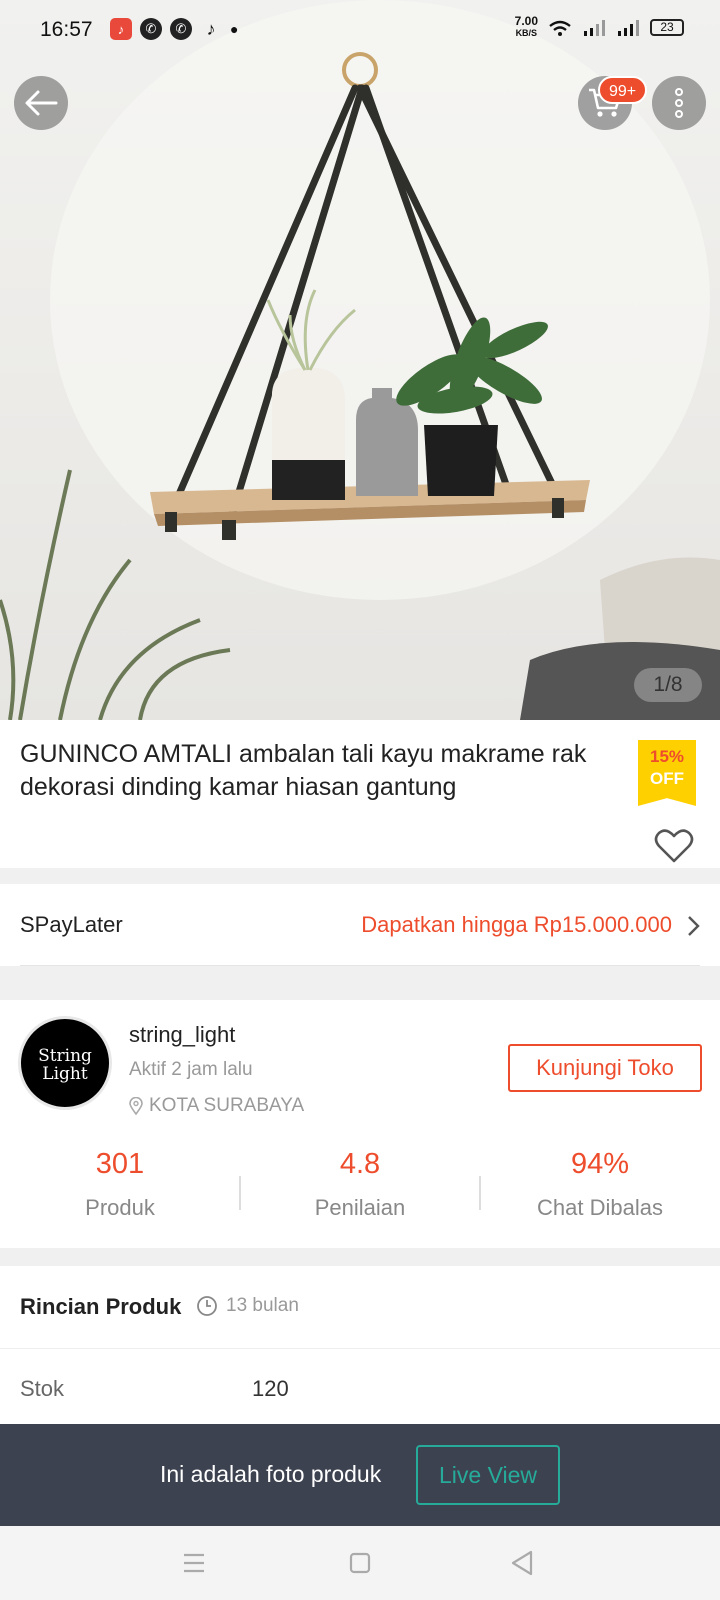  What do you see at coordinates (194, 1563) in the screenshot?
I see `menu-icon` at bounding box center [194, 1563].